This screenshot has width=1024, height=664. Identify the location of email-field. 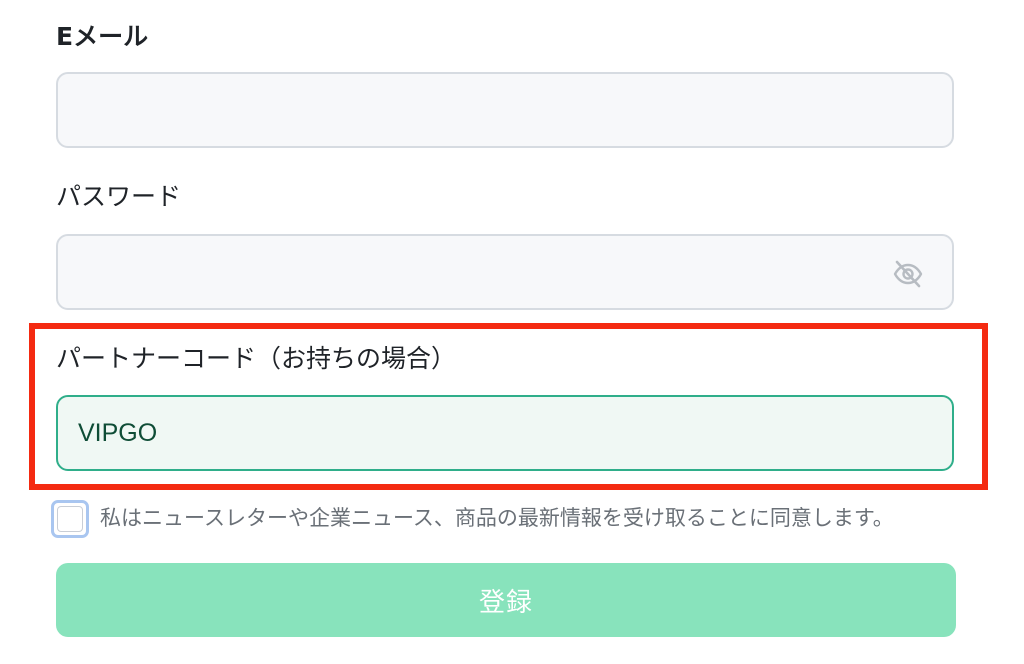
(505, 110).